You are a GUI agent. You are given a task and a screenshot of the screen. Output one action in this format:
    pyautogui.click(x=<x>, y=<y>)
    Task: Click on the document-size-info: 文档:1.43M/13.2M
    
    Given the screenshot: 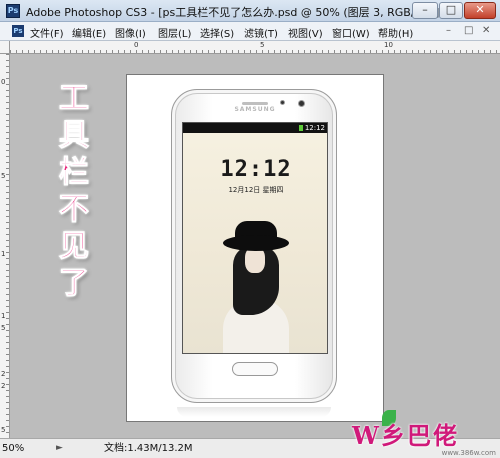 What is the action you would take?
    pyautogui.click(x=148, y=448)
    